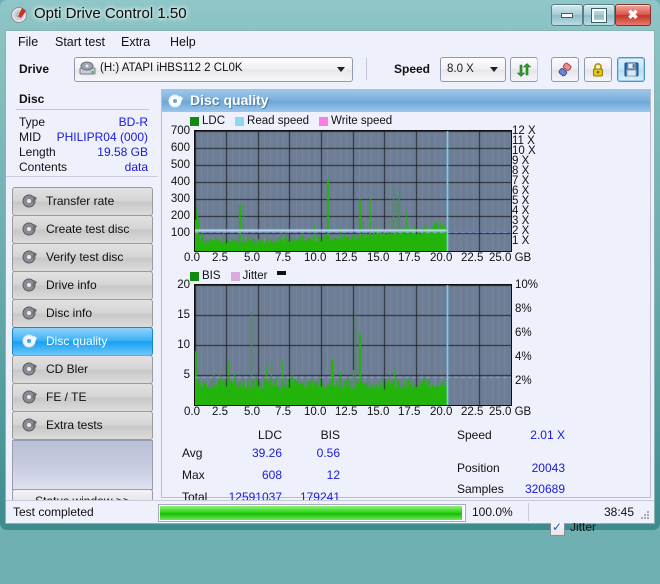 Image resolution: width=660 pixels, height=584 pixels. I want to click on app-disc-icon, so click(20, 15).